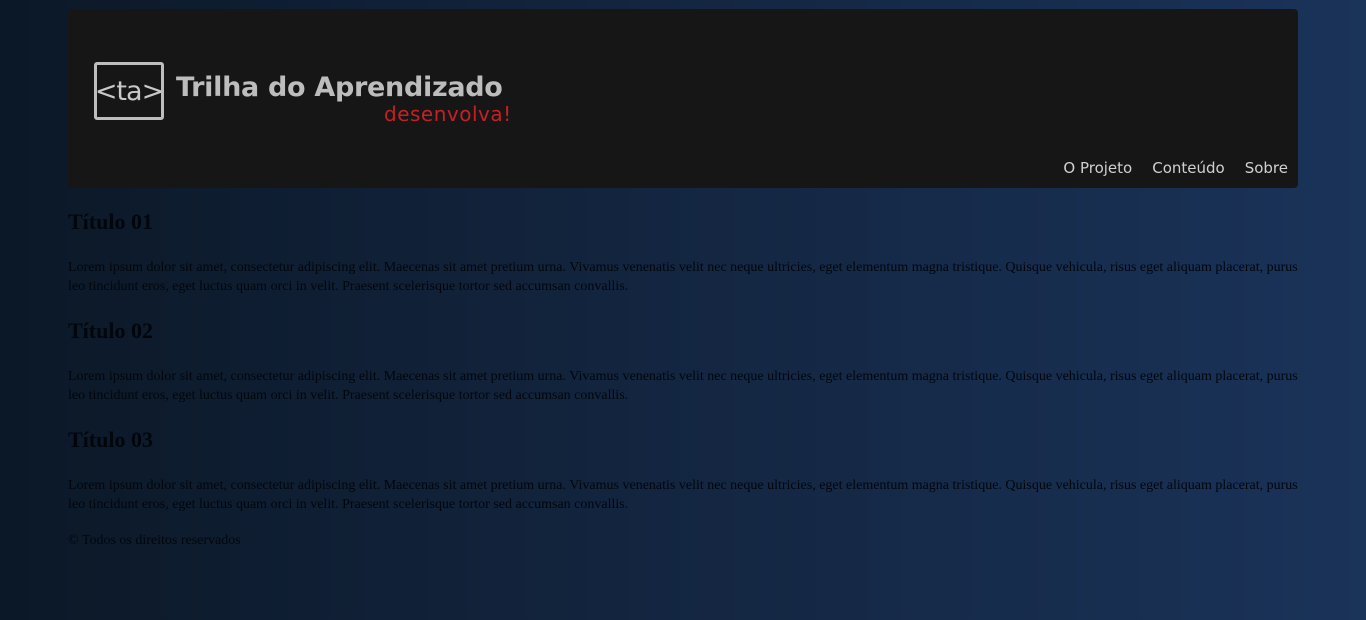 The height and width of the screenshot is (620, 1366). What do you see at coordinates (1188, 168) in the screenshot?
I see `nav-item-conteudo: Conteúdo` at bounding box center [1188, 168].